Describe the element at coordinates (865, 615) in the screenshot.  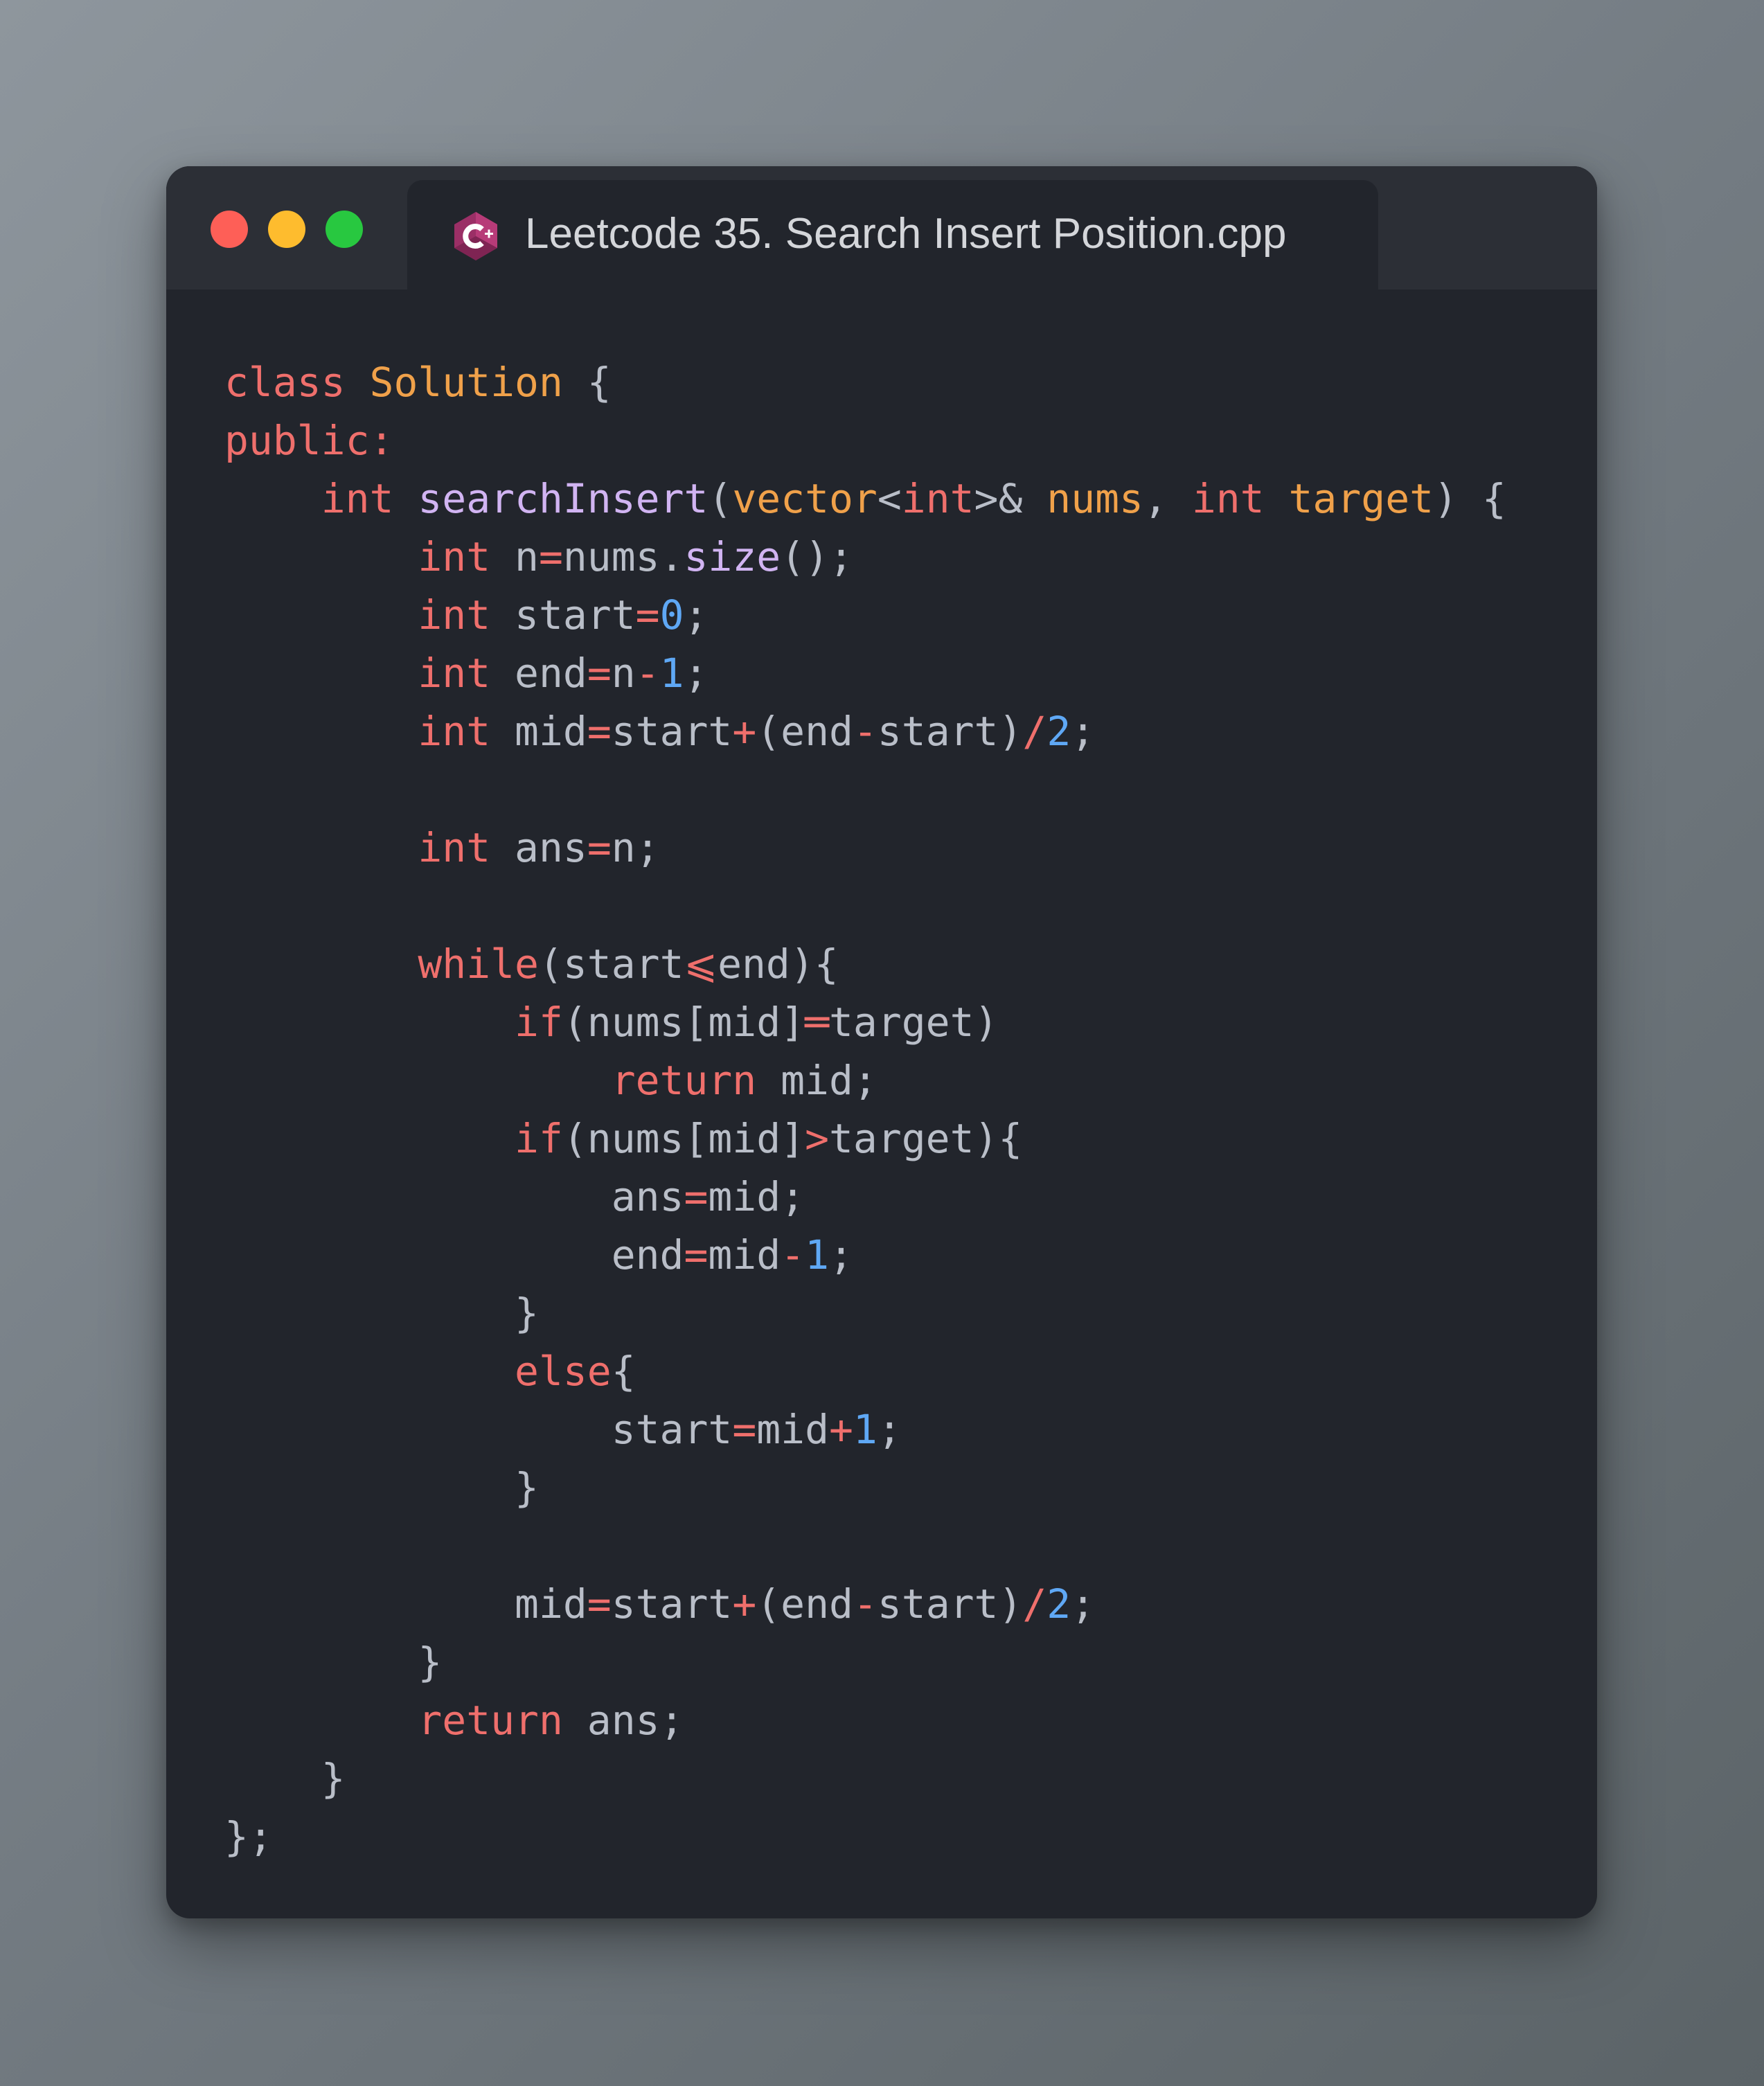
I see `code-line: int start=0;` at that location.